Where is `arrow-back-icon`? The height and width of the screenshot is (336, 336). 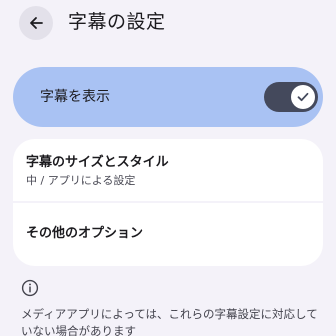 arrow-back-icon is located at coordinates (36, 23).